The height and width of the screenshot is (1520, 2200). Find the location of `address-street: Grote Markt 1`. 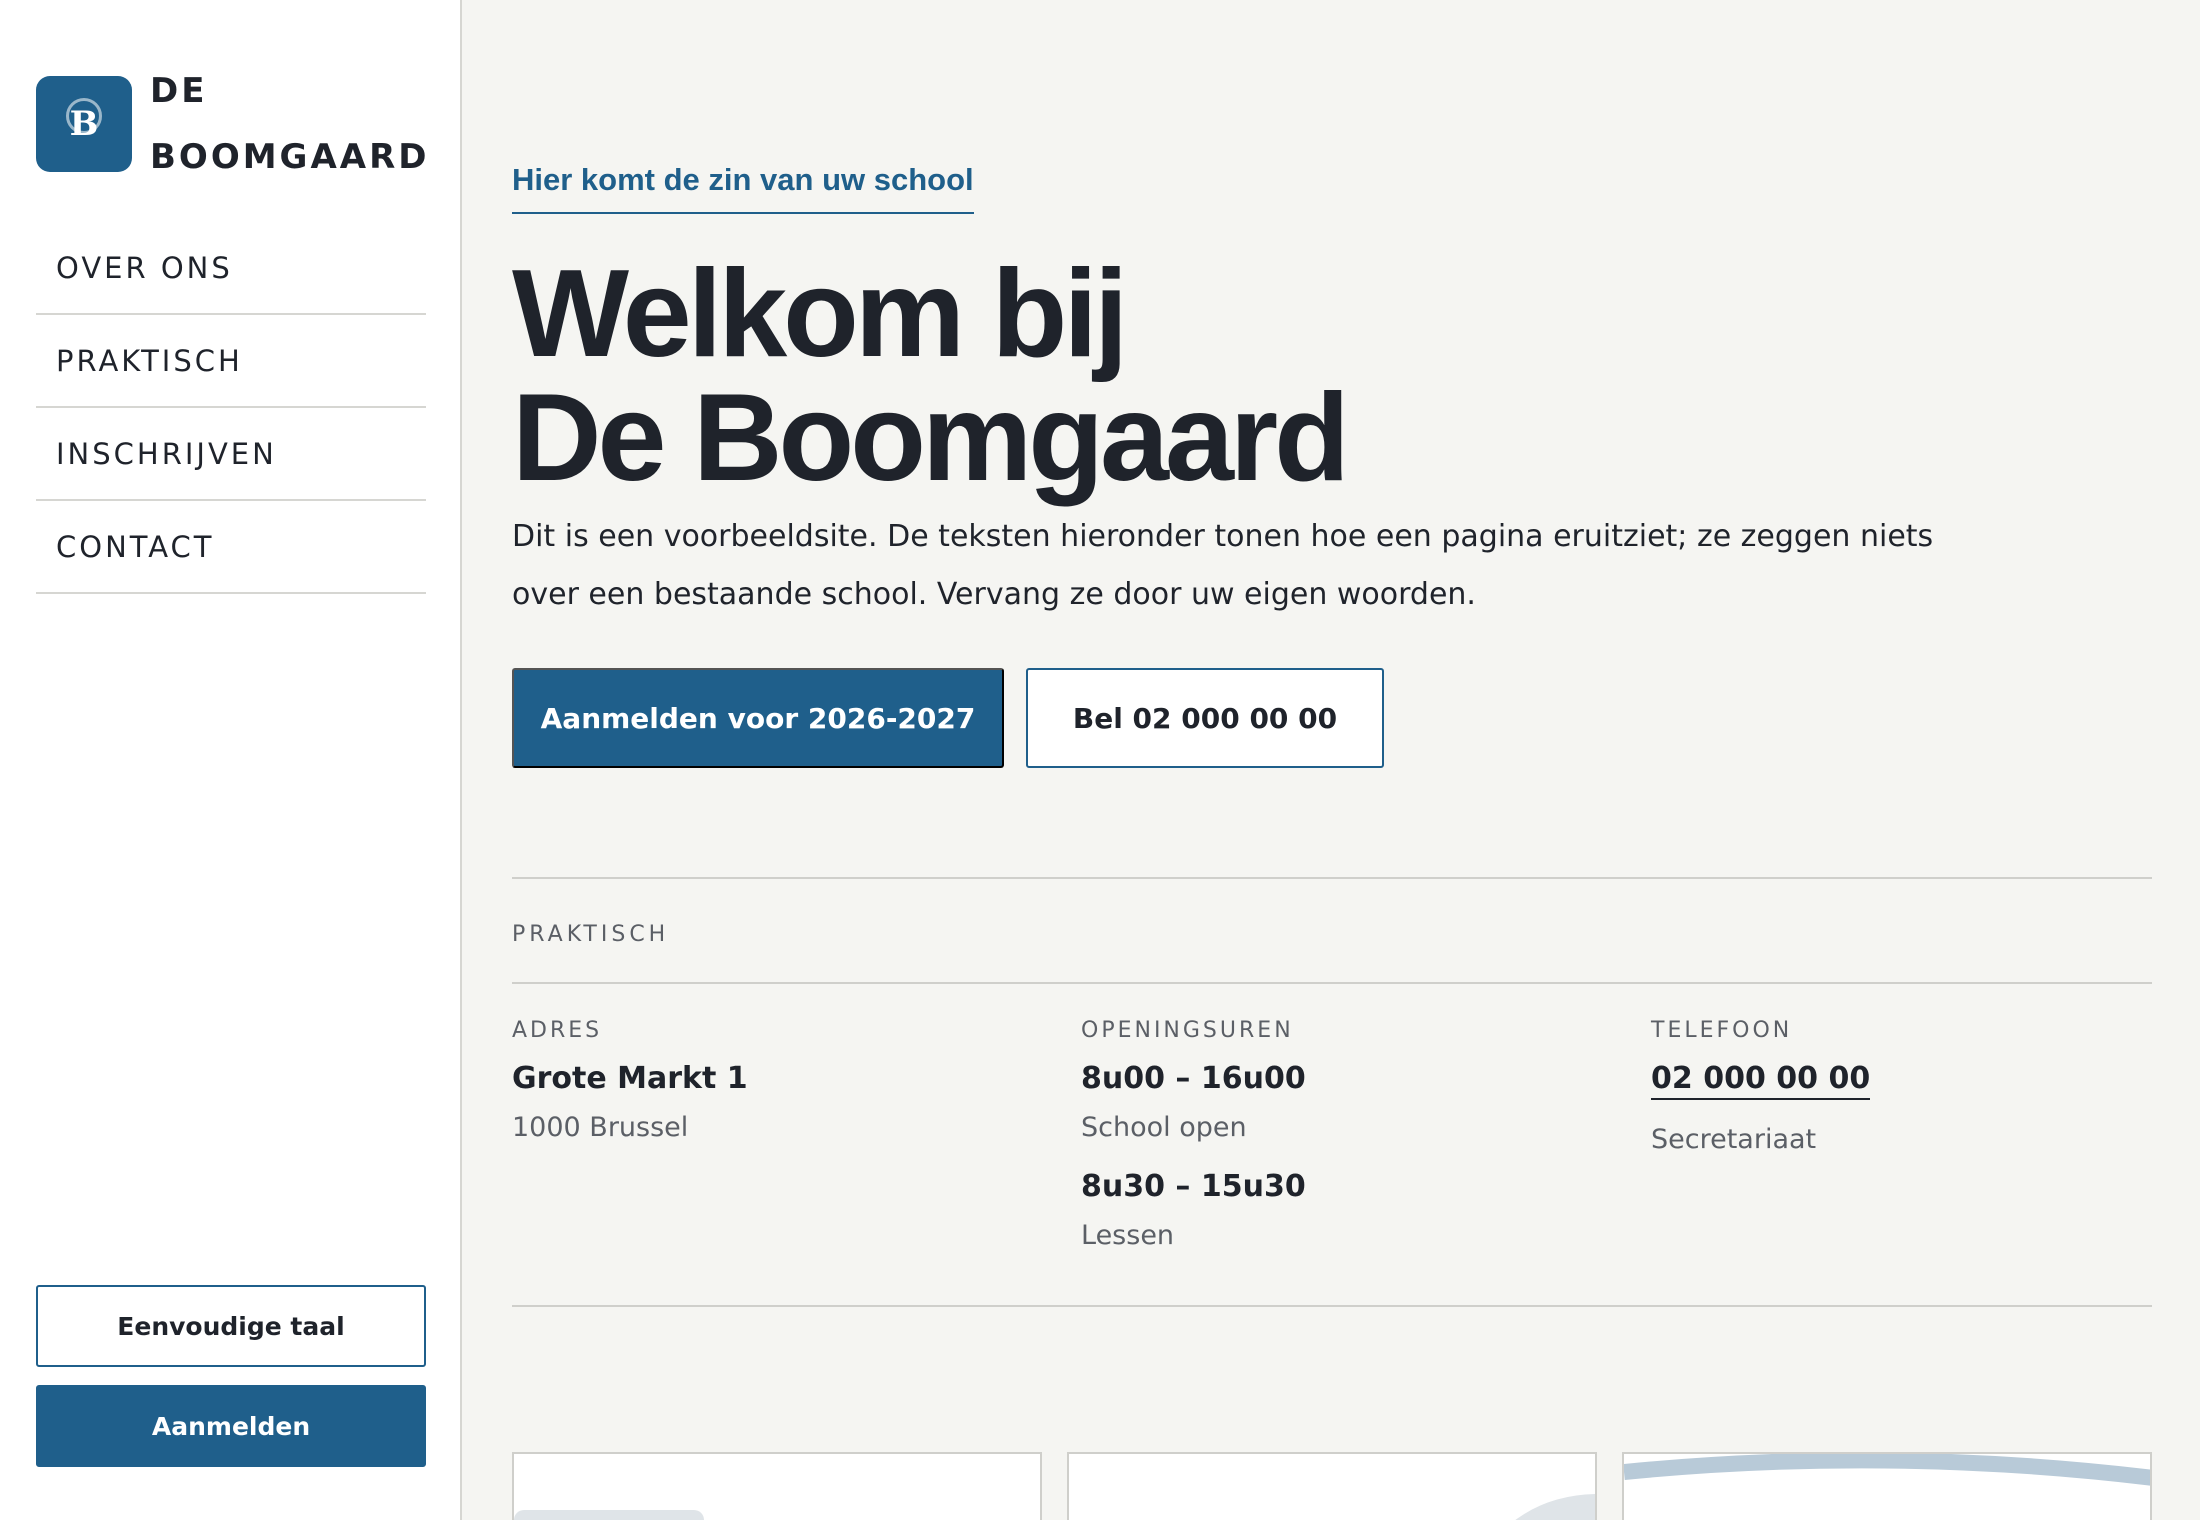

address-street: Grote Markt 1 is located at coordinates (630, 1078).